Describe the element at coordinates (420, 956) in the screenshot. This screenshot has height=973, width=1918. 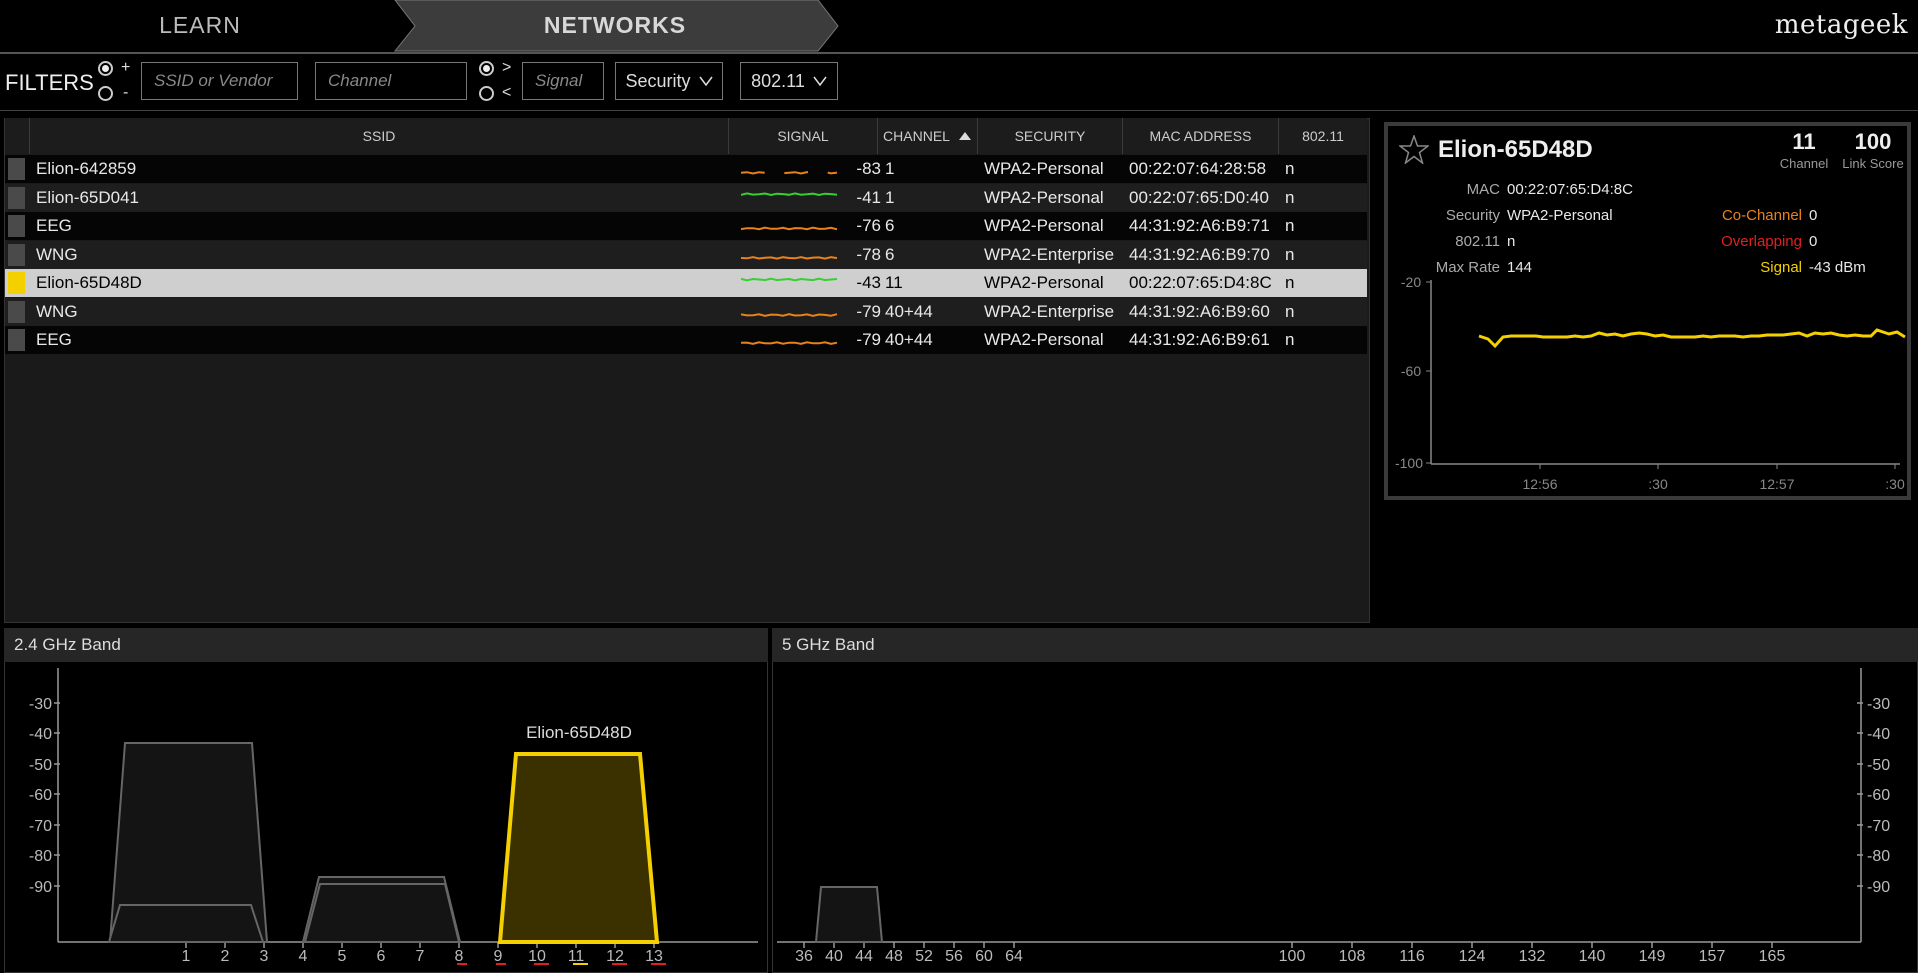
I see `x-tick-label: 7` at that location.